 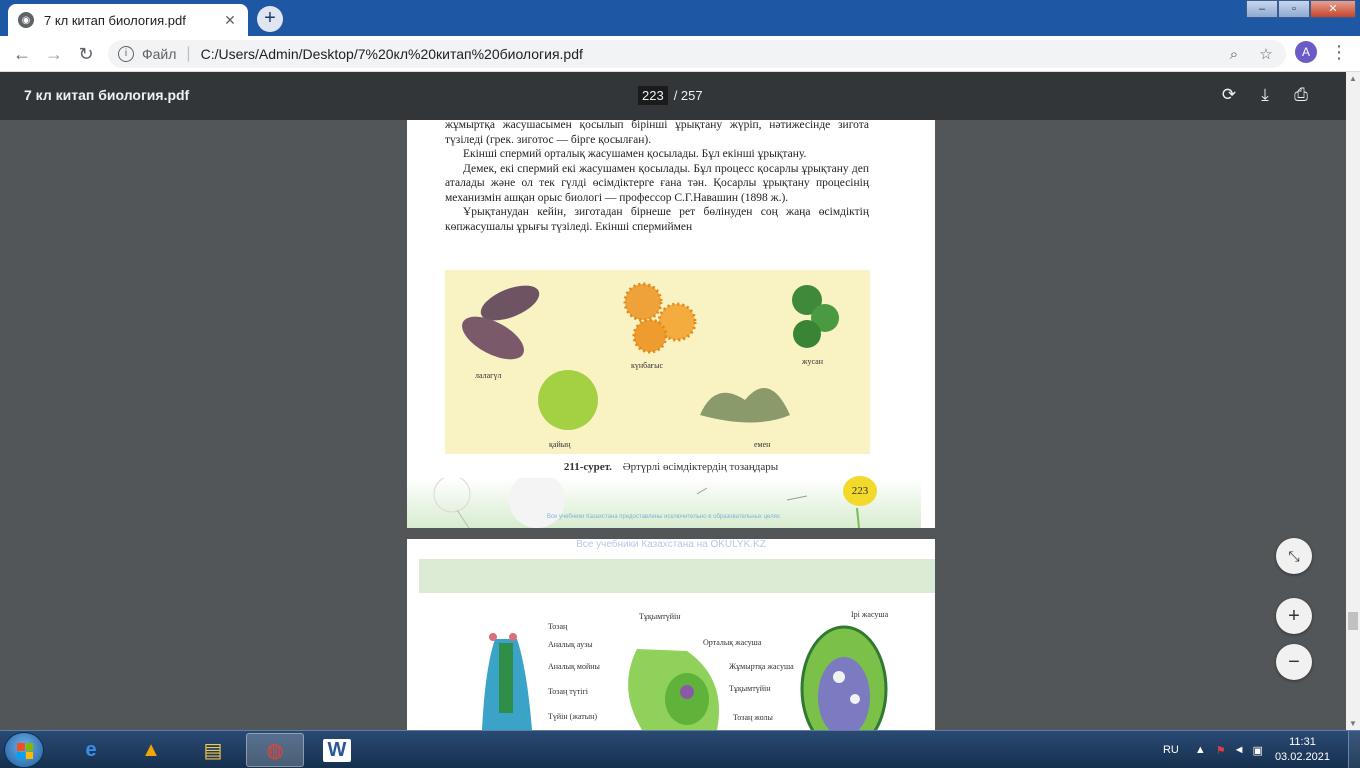 I want to click on label-kunbagys: күнбағыс, so click(x=647, y=365).